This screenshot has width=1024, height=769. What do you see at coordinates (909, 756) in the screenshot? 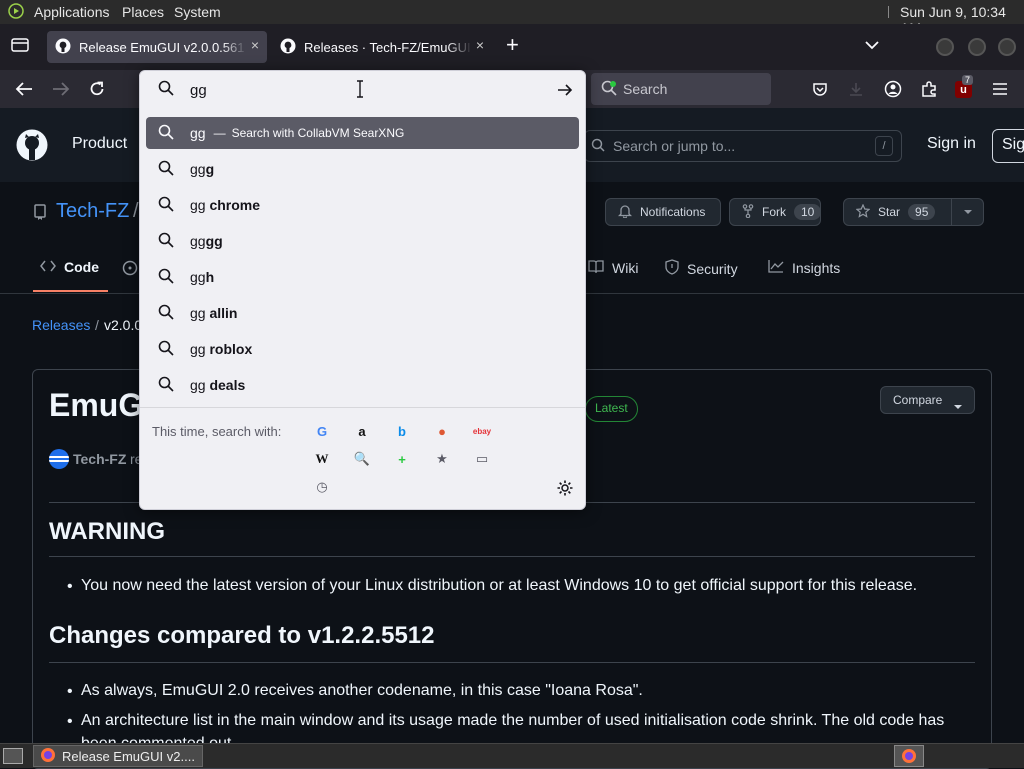
I see `workspace-switcher` at bounding box center [909, 756].